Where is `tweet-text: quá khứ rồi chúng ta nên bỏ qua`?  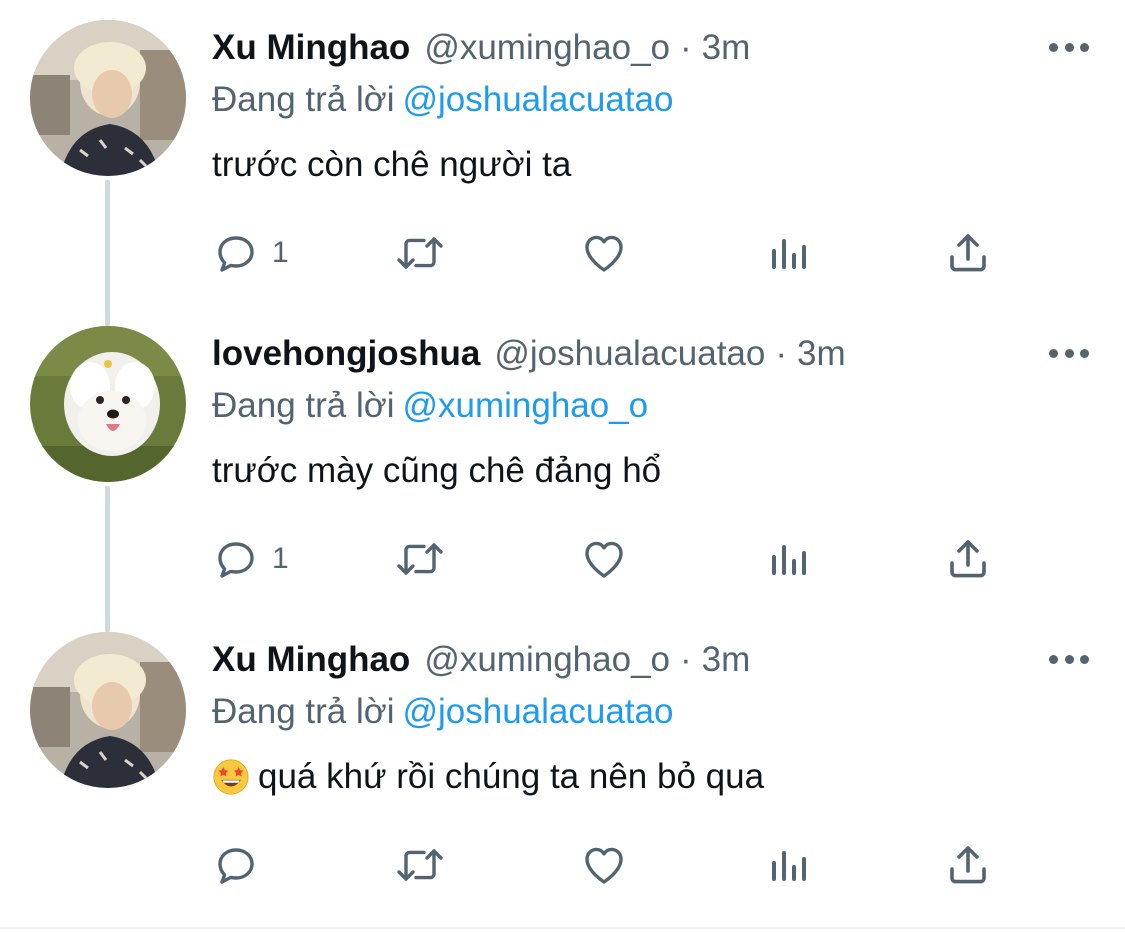
tweet-text: quá khứ rồi chúng ta nên bỏ qua is located at coordinates (488, 777).